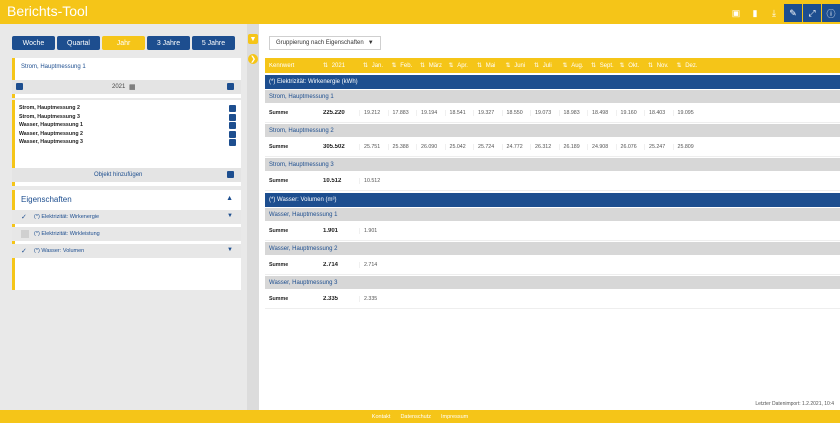  I want to click on column-header: ⇅ Nov., so click(658, 65).